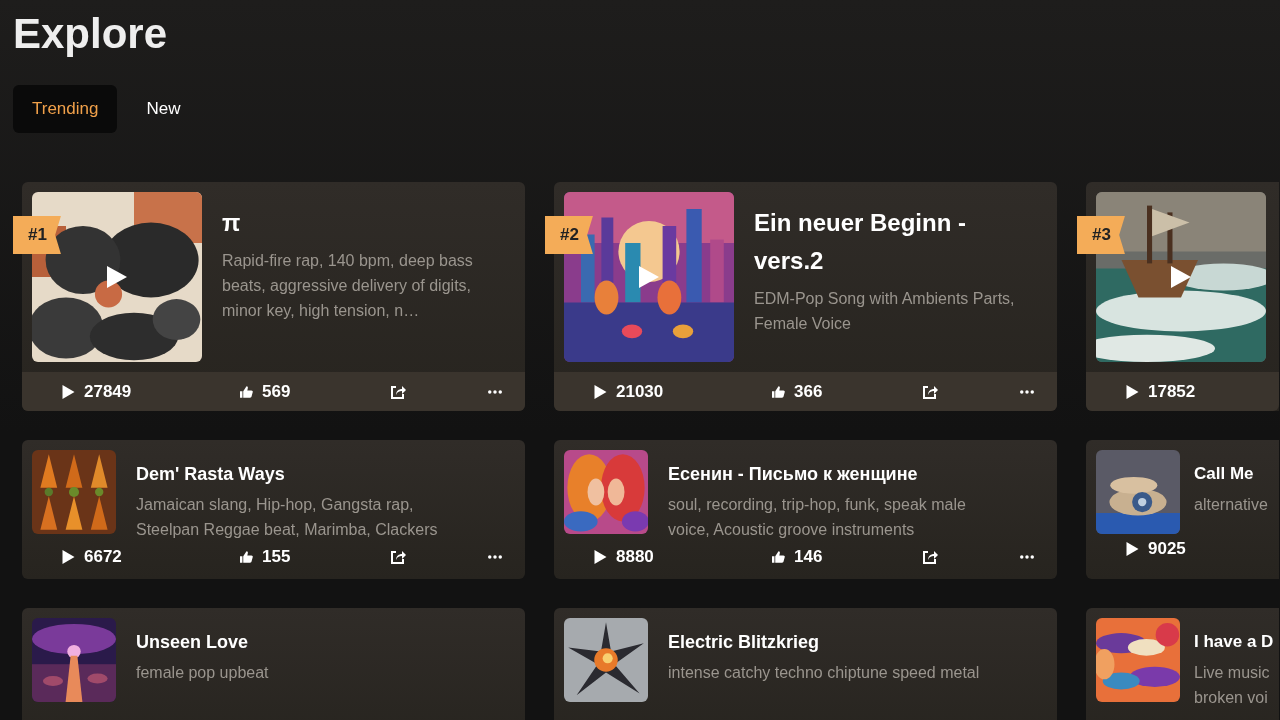  Describe the element at coordinates (885, 311) in the screenshot. I see `song-description: EDM-Pop Song with Ambients Parts, Female Voice` at that location.